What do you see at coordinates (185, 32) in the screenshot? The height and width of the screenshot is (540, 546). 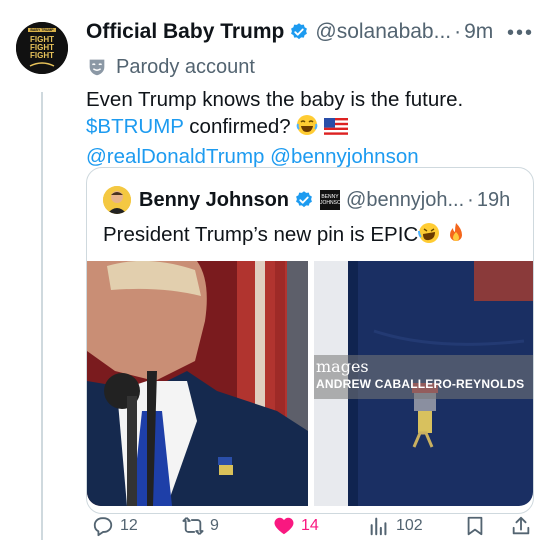 I see `display-name: Official Baby Trump` at bounding box center [185, 32].